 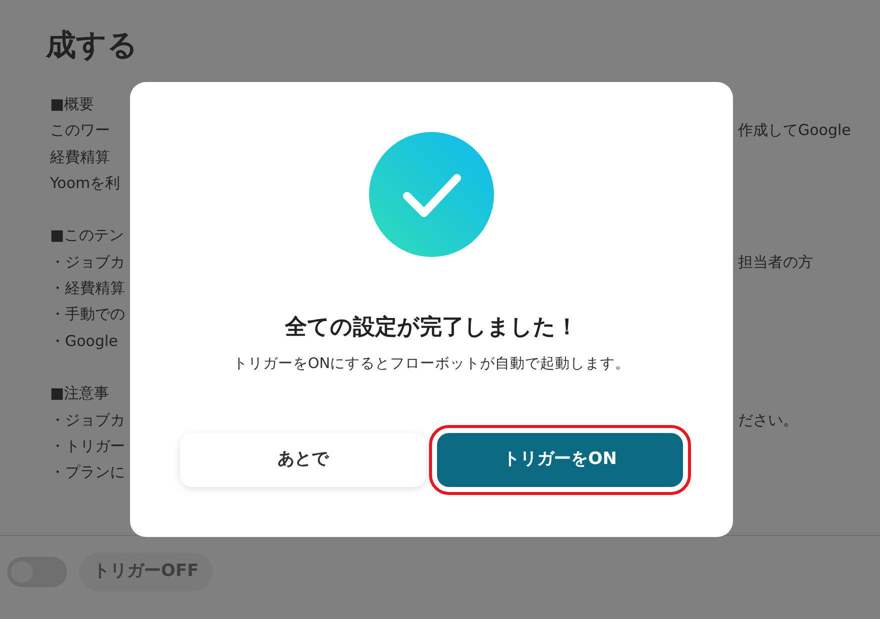 I want to click on description-text: Yoomを利, so click(x=86, y=183).